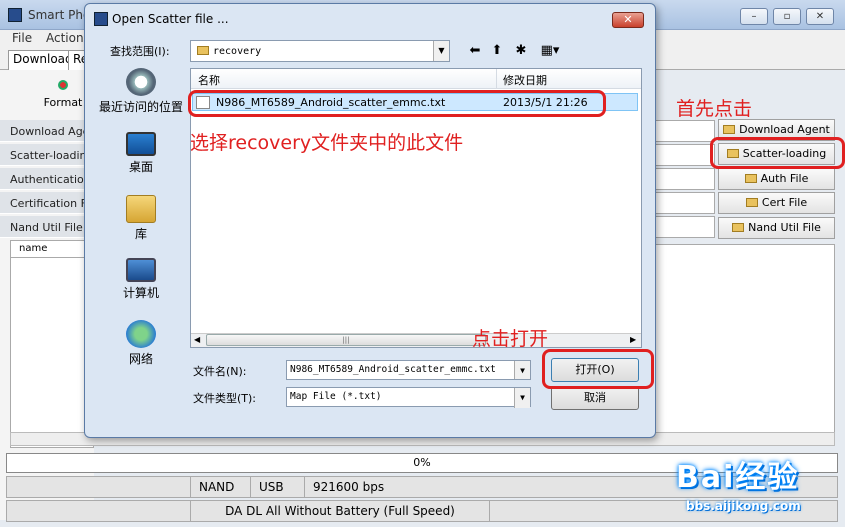 The width and height of the screenshot is (845, 527). What do you see at coordinates (22, 38) in the screenshot?
I see `menu-file: File` at bounding box center [22, 38].